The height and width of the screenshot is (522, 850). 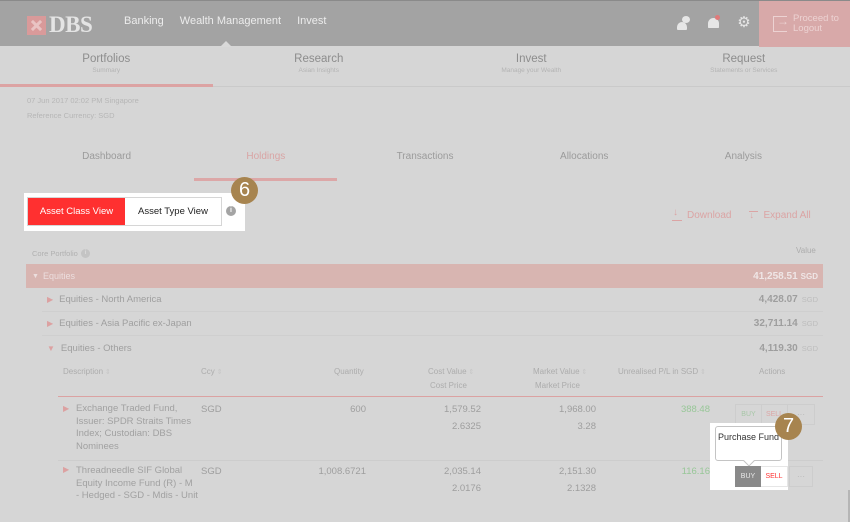 I want to click on tab-allocations: Allocations, so click(x=584, y=160).